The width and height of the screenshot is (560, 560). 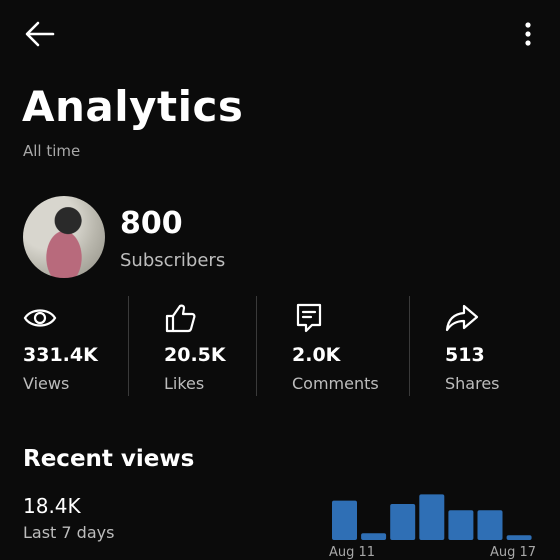 What do you see at coordinates (46, 383) in the screenshot?
I see `stat-label: Views` at bounding box center [46, 383].